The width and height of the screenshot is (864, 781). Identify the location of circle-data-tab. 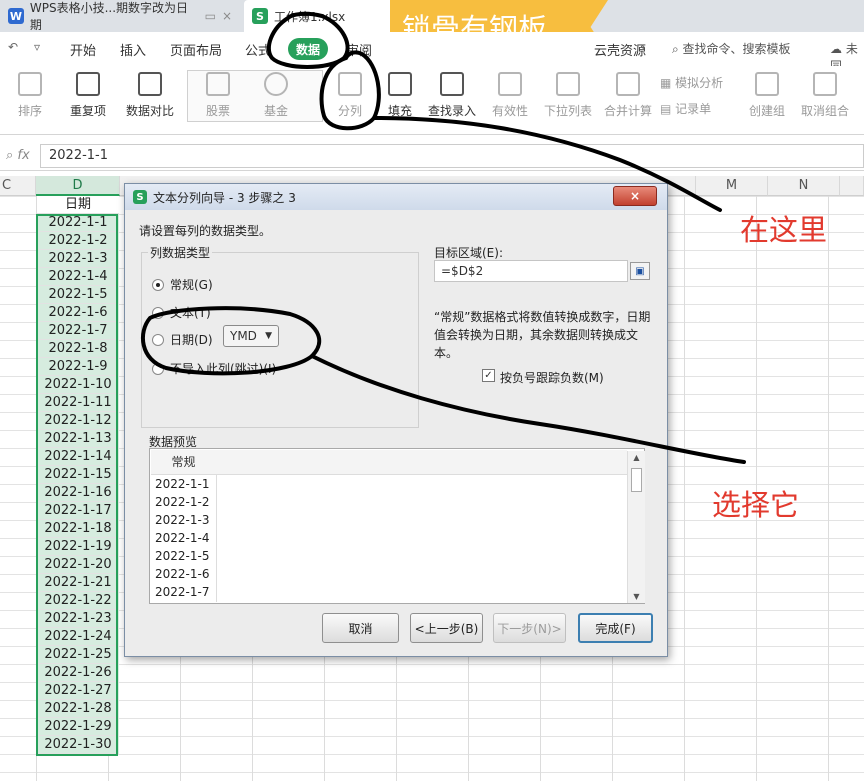
(308, 40).